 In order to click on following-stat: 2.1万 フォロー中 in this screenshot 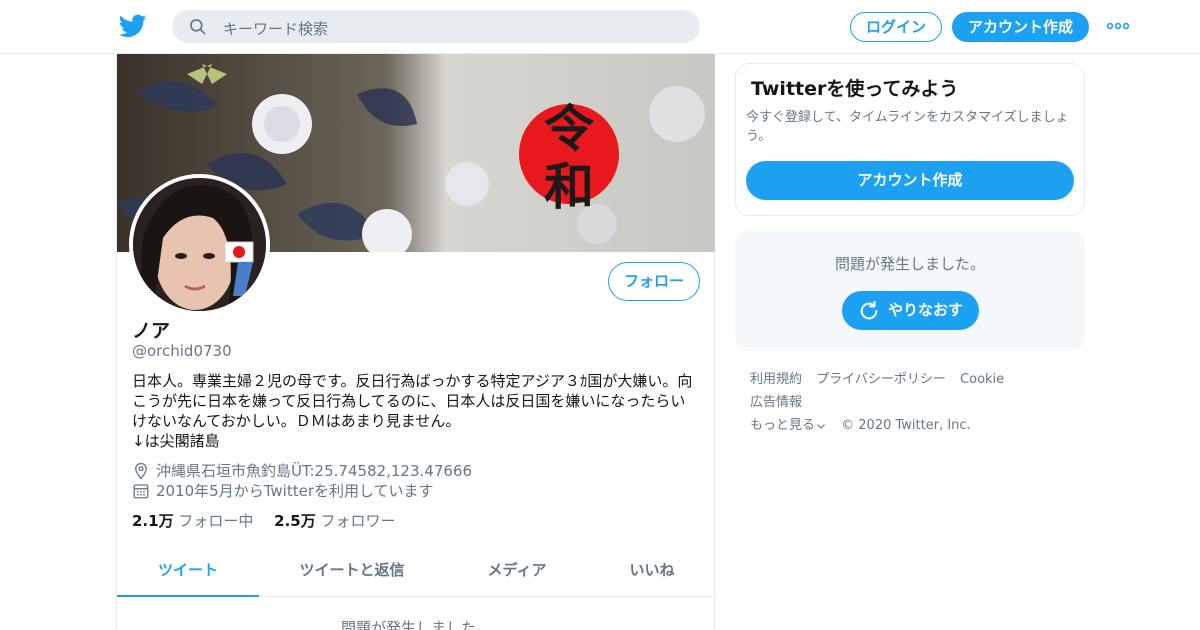, I will do `click(192, 520)`.